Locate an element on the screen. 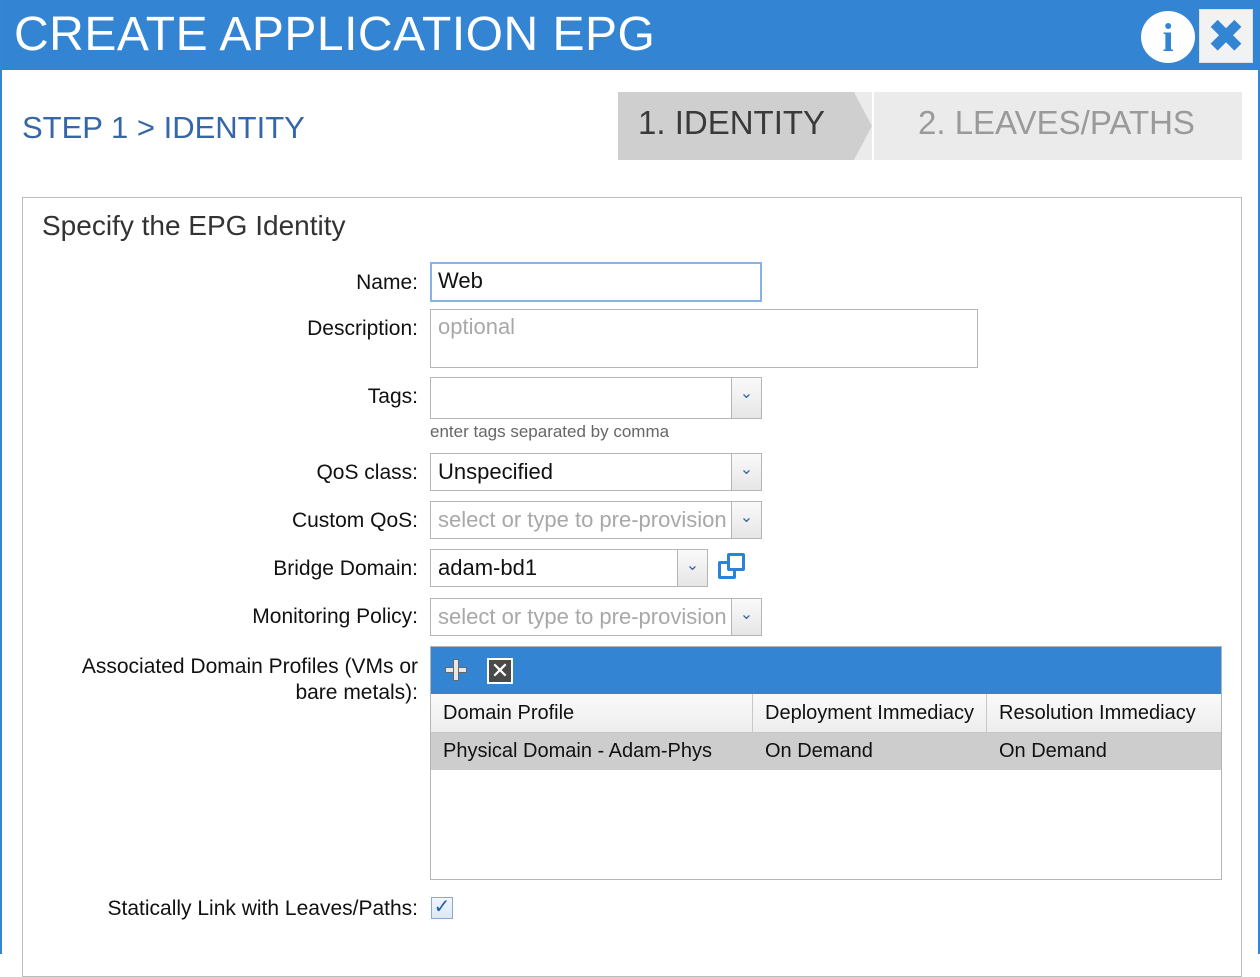 This screenshot has width=1260, height=977. qos-class-select: Unspecified is located at coordinates (581, 472).